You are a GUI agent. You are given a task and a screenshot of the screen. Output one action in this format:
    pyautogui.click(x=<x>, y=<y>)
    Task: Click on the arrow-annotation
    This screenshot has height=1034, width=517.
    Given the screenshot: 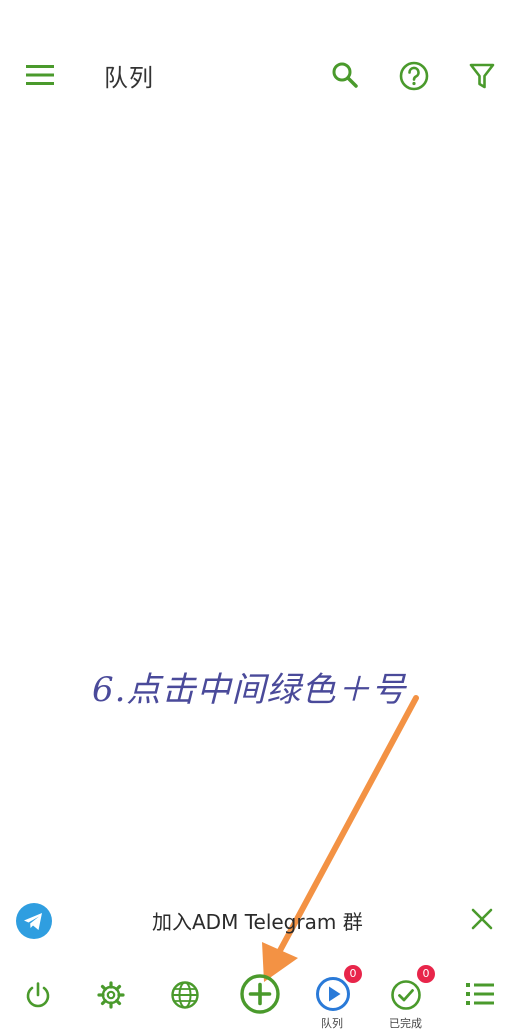 What is the action you would take?
    pyautogui.click(x=340, y=840)
    